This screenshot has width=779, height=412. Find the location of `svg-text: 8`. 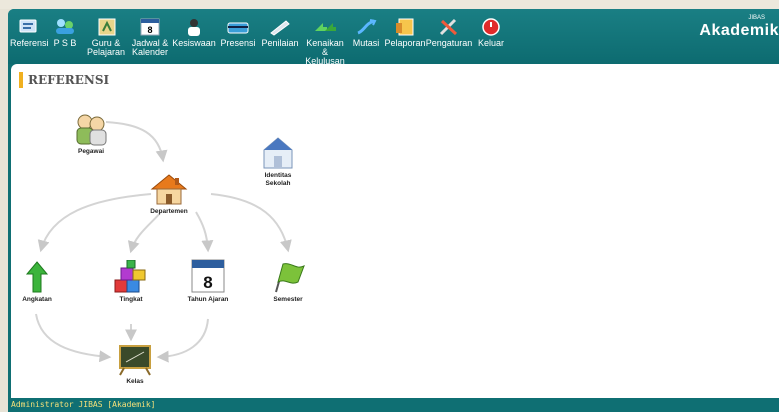

svg-text: 8 is located at coordinates (149, 30).